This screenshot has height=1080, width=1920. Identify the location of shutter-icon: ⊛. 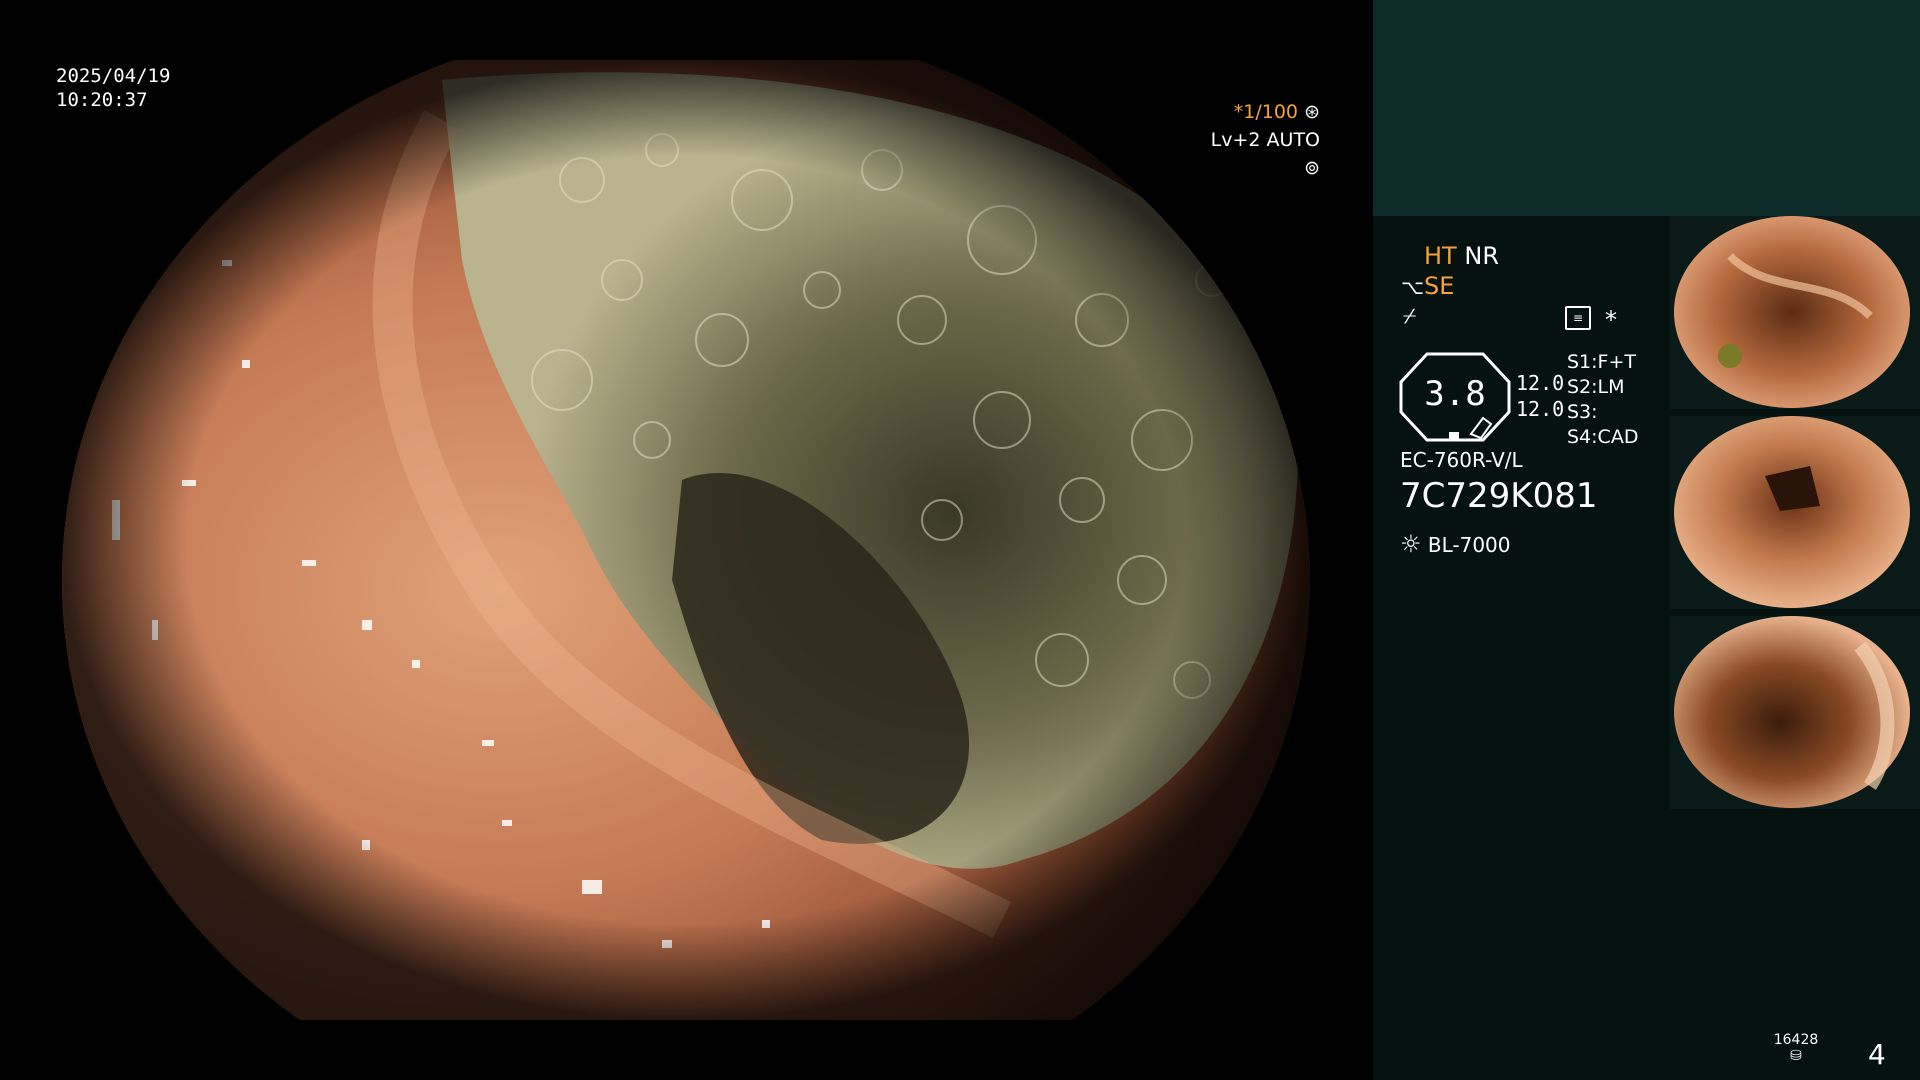
(1312, 112).